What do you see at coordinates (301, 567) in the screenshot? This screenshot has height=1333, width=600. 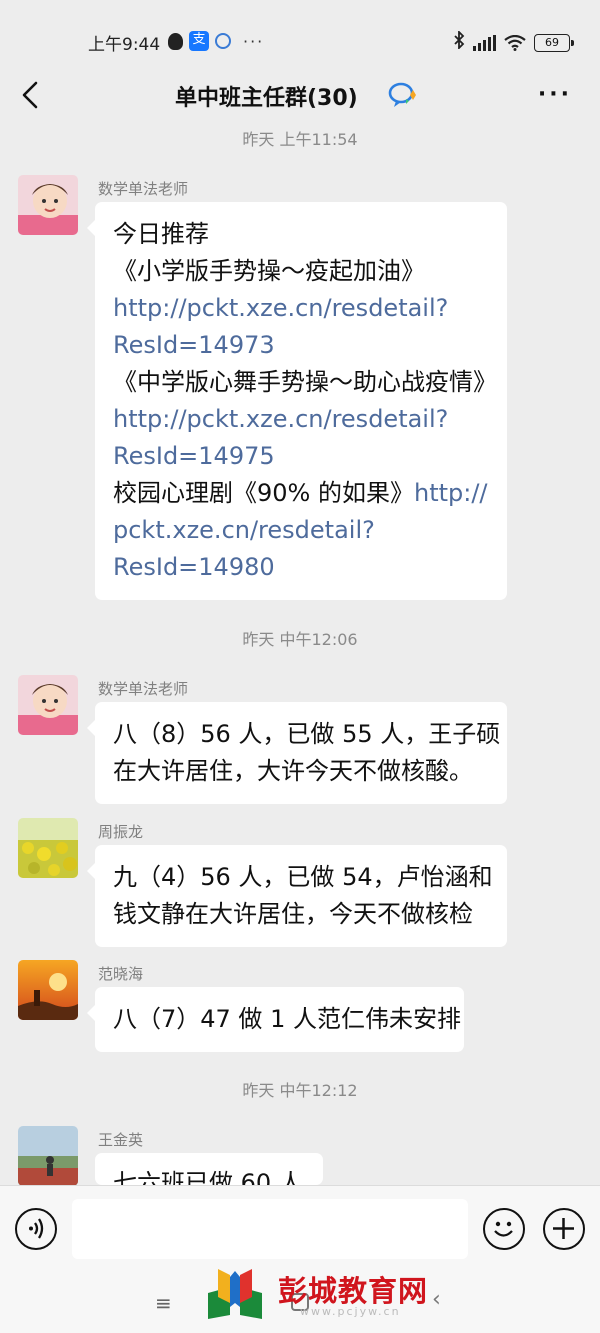 I see `message-link: ResId=14980` at bounding box center [301, 567].